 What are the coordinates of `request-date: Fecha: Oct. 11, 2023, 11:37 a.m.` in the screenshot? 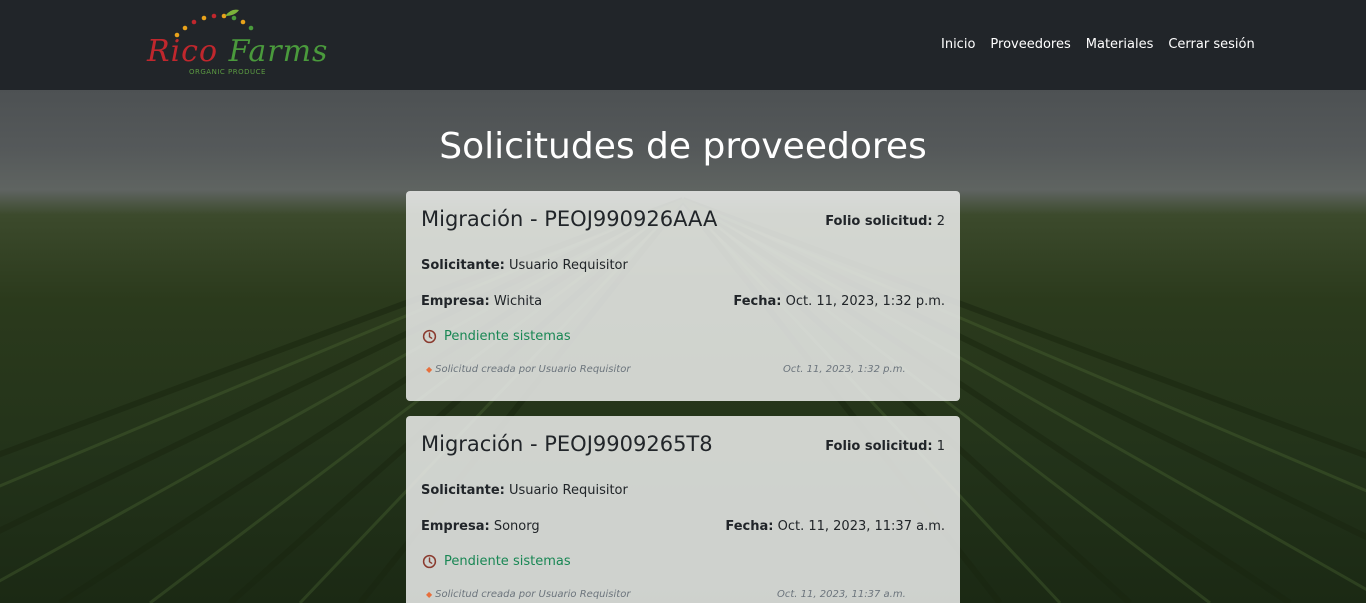 It's located at (835, 526).